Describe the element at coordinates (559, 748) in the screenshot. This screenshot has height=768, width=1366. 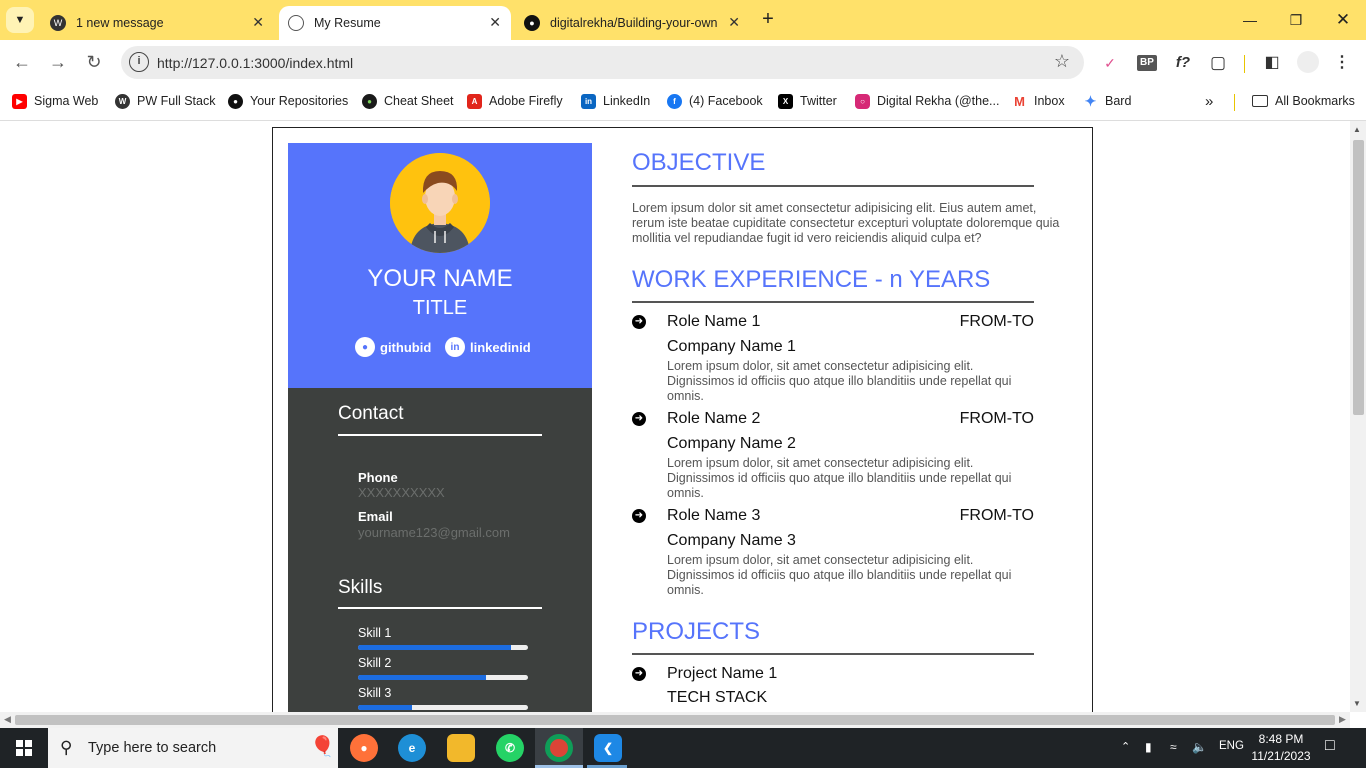
I see `chrome-icon` at that location.